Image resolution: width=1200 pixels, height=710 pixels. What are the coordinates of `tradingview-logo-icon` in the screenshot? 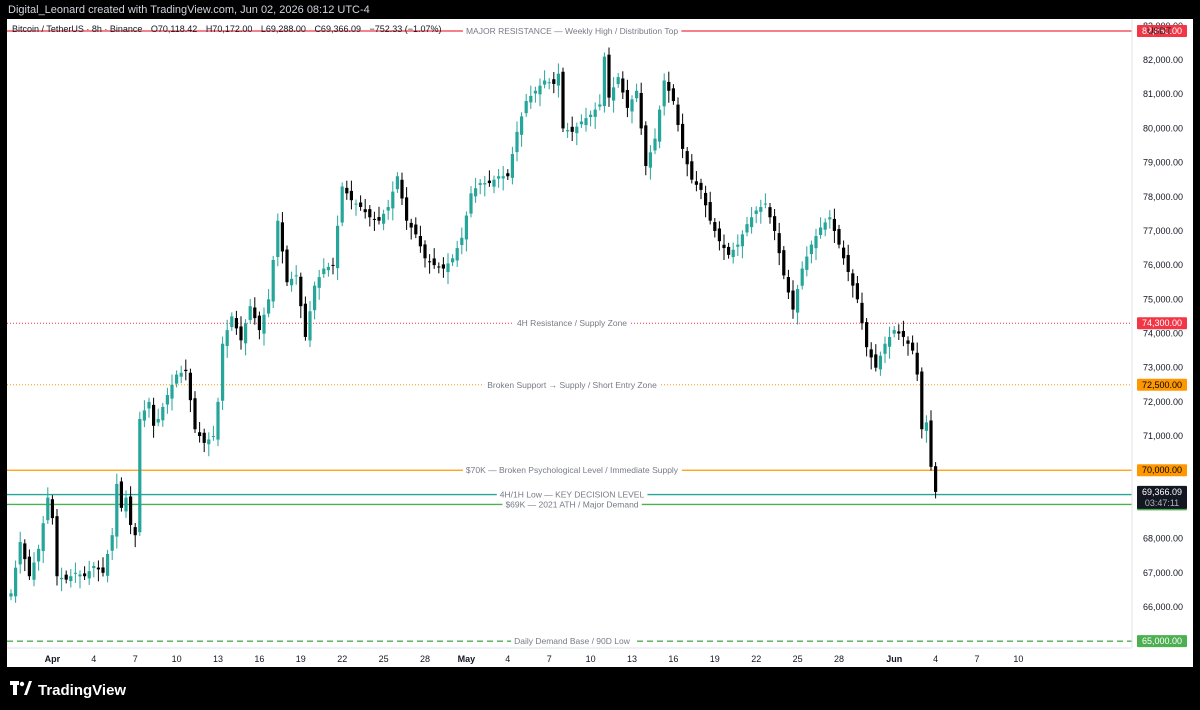 It's located at (21, 690).